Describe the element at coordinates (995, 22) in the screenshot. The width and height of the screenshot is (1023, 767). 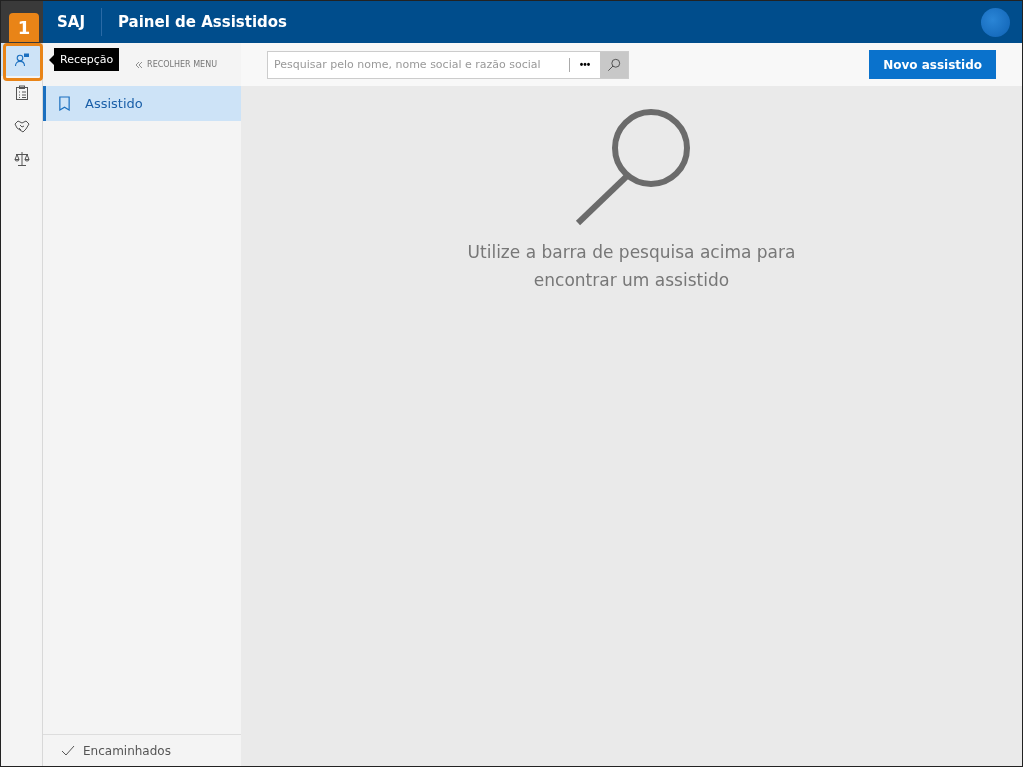
I see `avatar-icon` at that location.